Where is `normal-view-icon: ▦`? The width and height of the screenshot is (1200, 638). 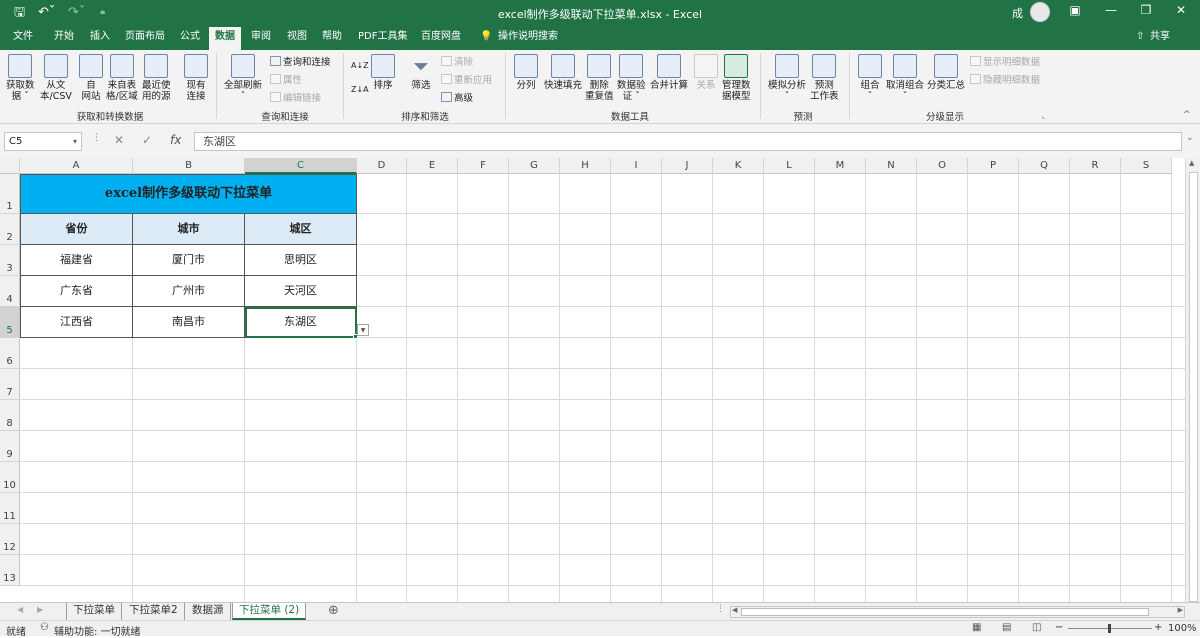 normal-view-icon: ▦ is located at coordinates (976, 627).